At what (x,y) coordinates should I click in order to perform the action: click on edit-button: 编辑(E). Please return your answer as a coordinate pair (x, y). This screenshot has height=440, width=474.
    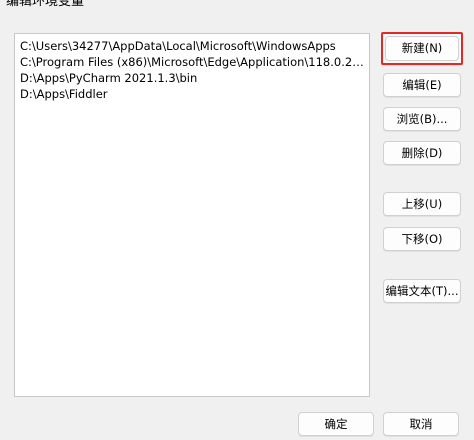
    Looking at the image, I should click on (422, 85).